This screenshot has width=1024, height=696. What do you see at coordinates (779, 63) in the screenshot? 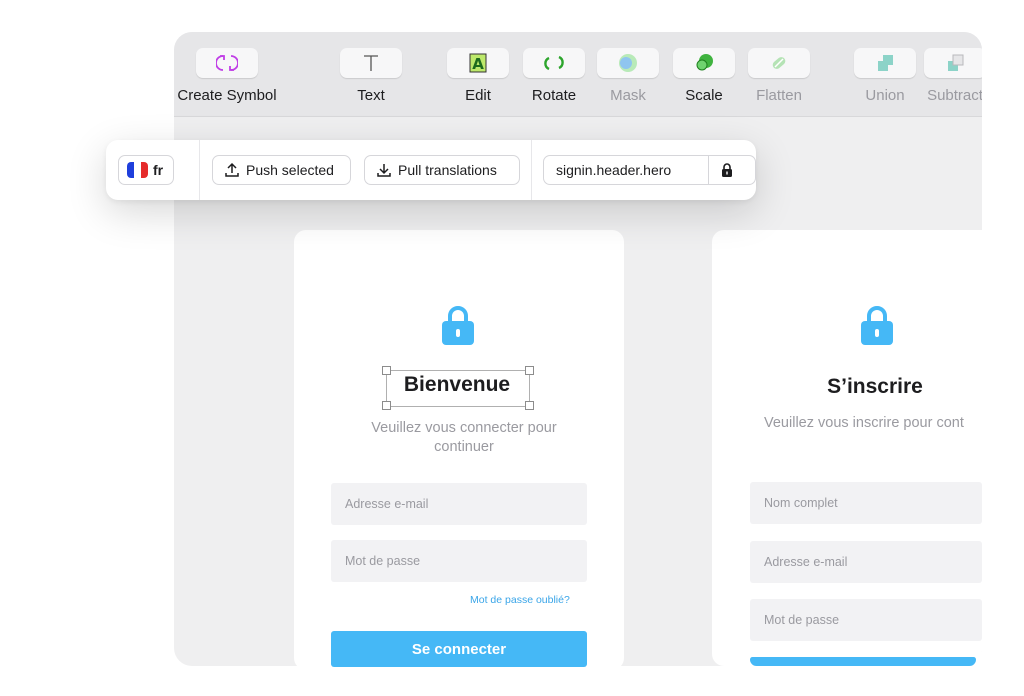
I see `flatten-icon` at bounding box center [779, 63].